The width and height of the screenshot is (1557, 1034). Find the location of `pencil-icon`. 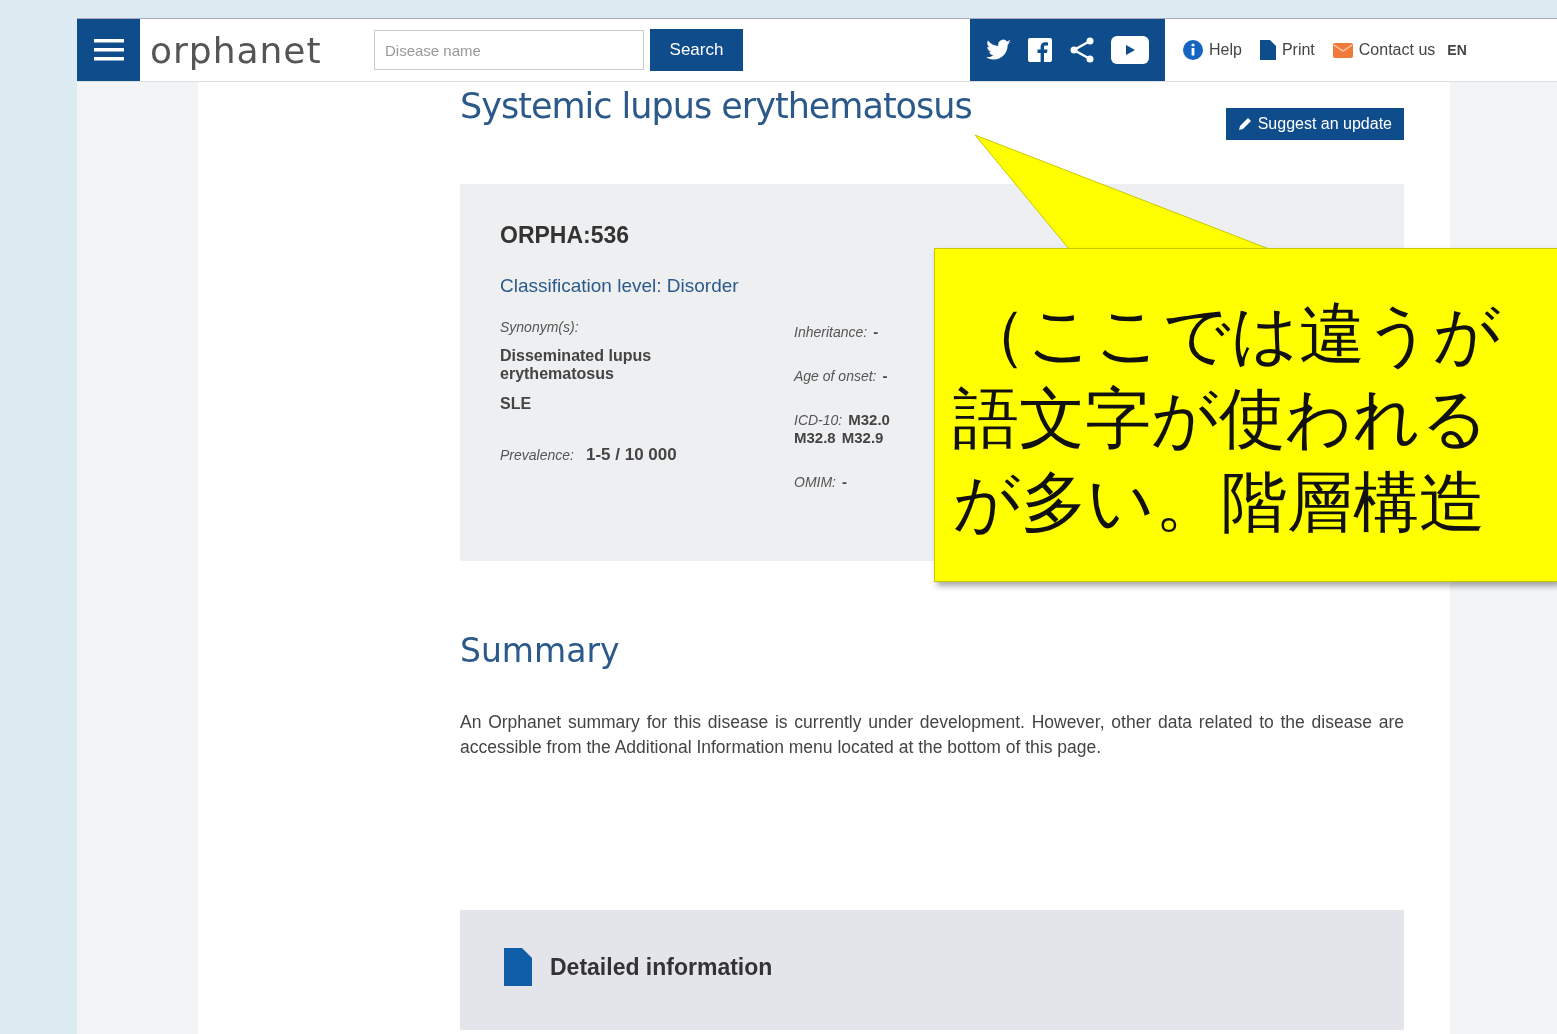

pencil-icon is located at coordinates (1244, 124).